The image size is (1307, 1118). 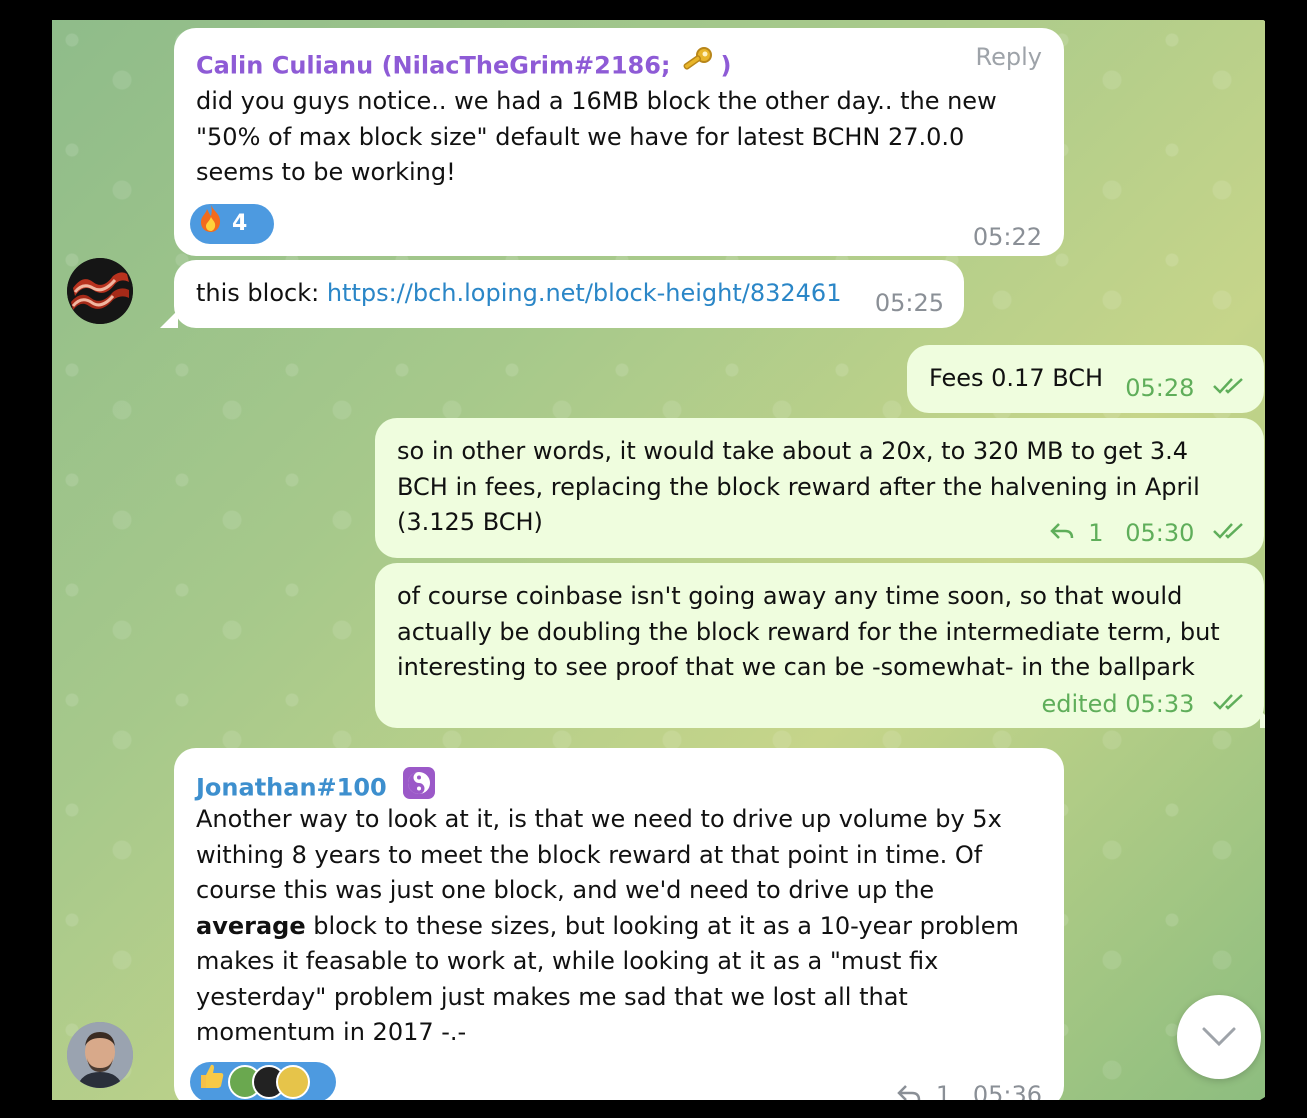 I want to click on sender-name-suffix: ), so click(x=726, y=65).